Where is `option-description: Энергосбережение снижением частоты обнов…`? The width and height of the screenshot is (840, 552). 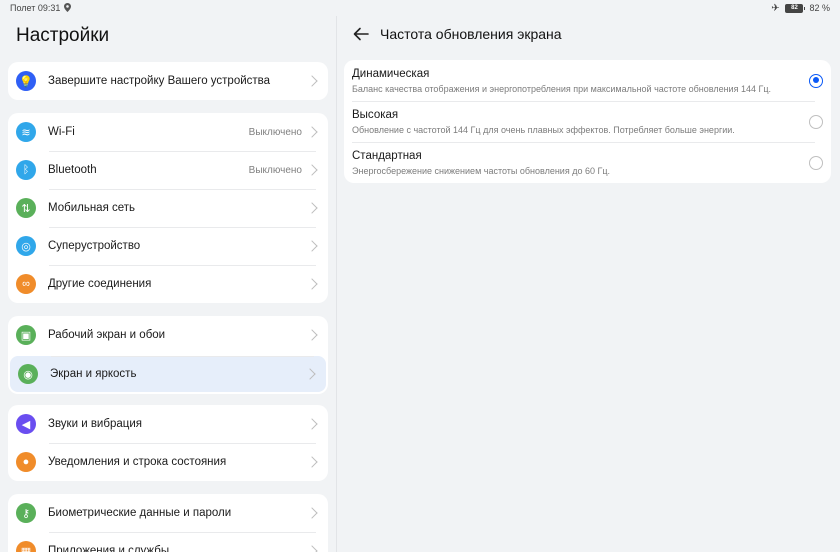
option-description: Энергосбережение снижением частоты обнов… is located at coordinates (481, 171).